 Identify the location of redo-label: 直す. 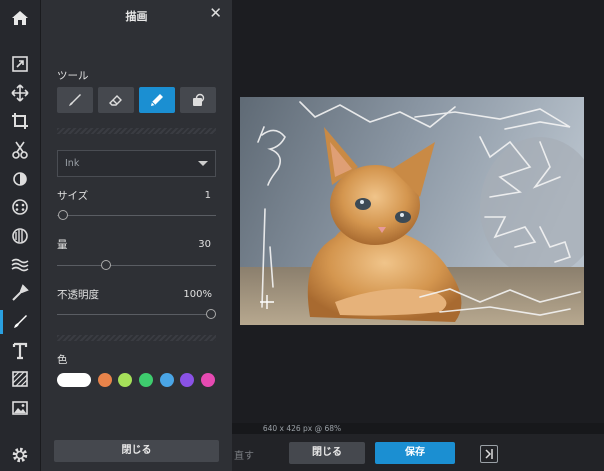
(244, 456).